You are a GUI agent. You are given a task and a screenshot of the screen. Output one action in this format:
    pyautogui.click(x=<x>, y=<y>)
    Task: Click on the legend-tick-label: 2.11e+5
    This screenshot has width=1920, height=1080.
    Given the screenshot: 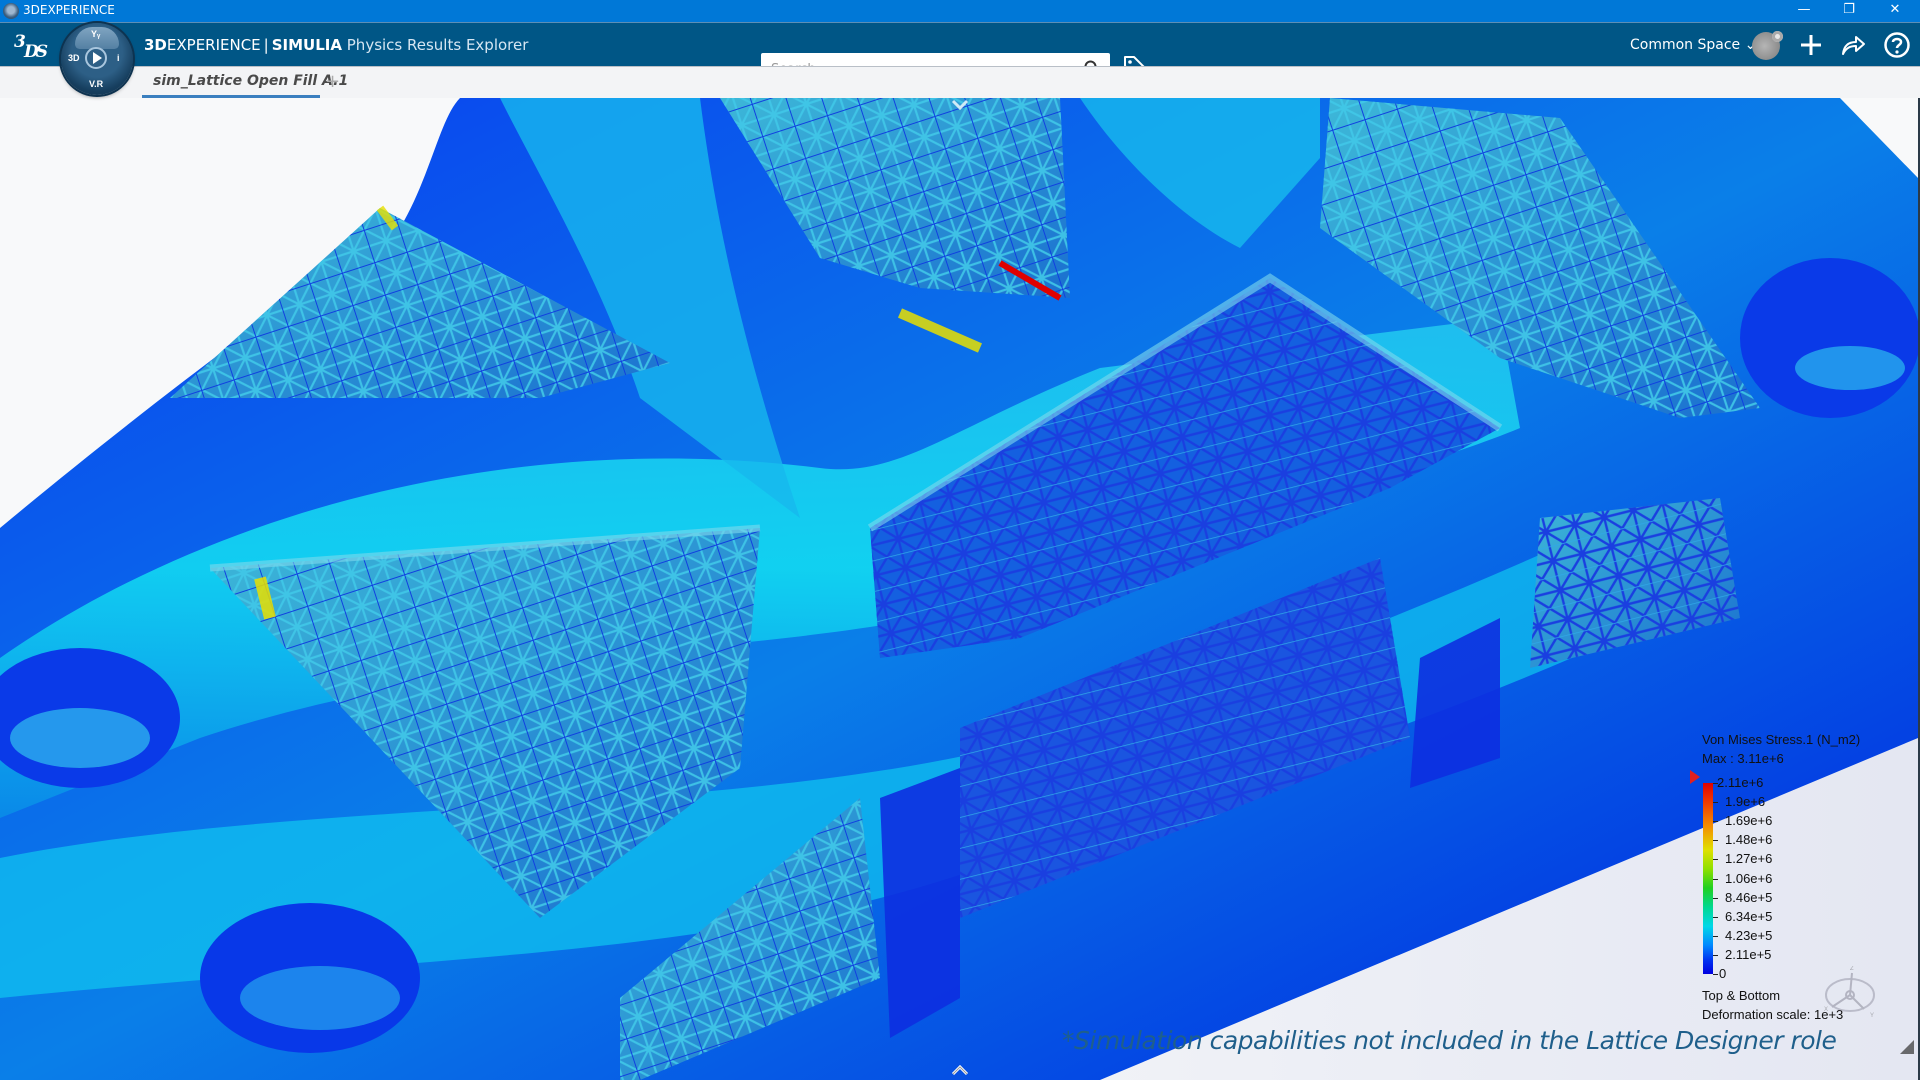 What is the action you would take?
    pyautogui.click(x=1748, y=954)
    